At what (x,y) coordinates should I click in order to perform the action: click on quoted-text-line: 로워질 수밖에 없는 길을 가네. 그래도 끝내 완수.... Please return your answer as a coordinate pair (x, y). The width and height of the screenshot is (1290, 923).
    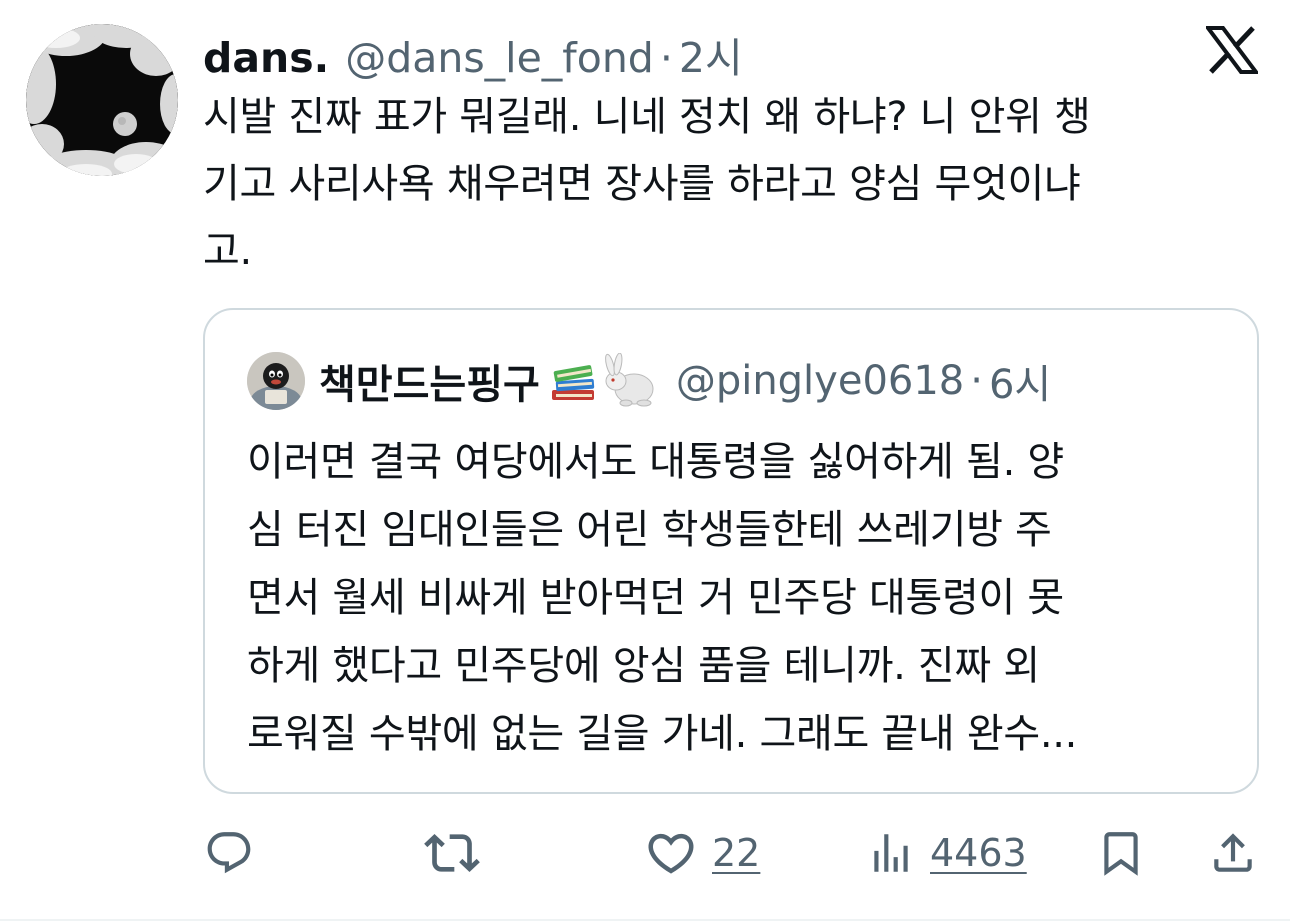
    Looking at the image, I should click on (662, 734).